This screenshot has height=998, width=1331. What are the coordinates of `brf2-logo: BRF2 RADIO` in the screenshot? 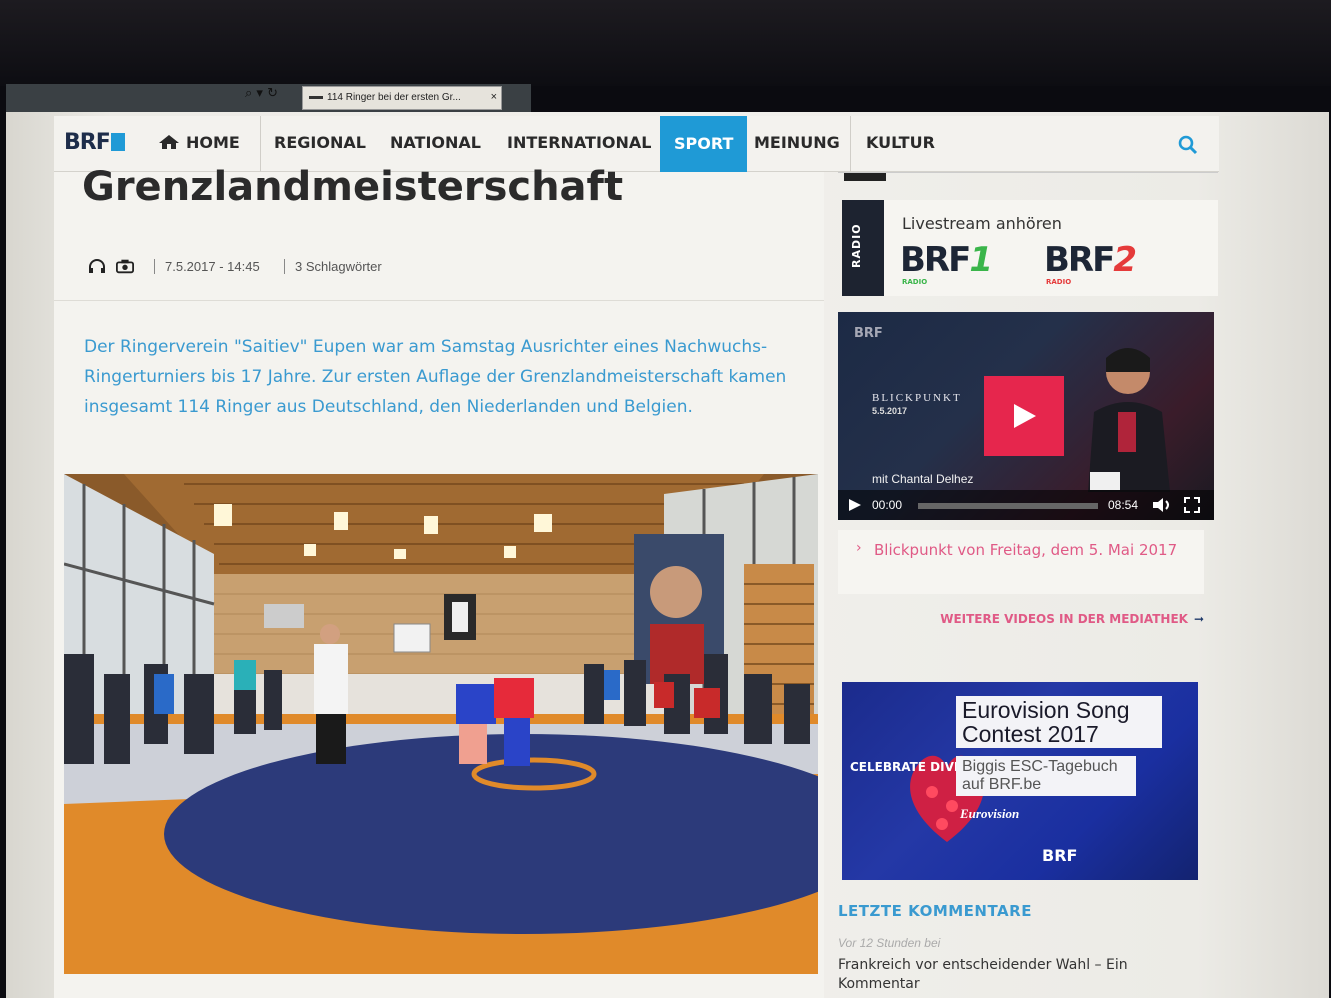 It's located at (1090, 263).